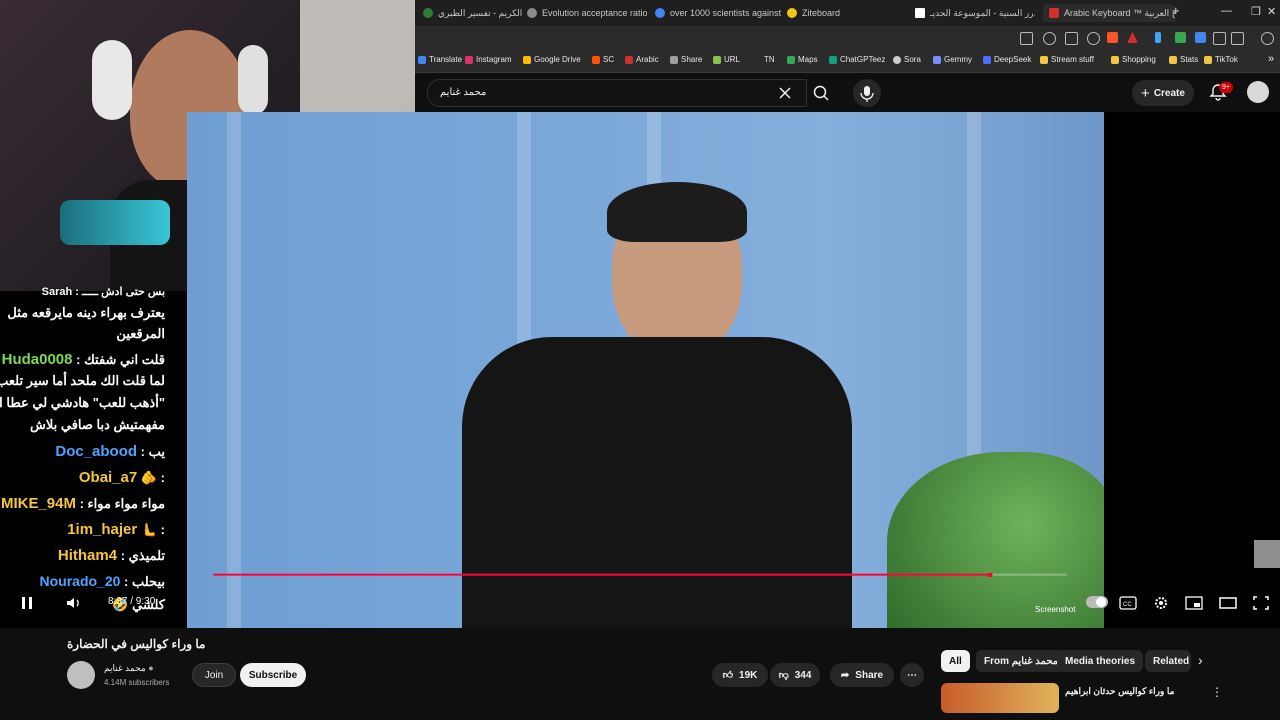 The image size is (1280, 720). Describe the element at coordinates (1133, 59) in the screenshot. I see `bookmark-folder: Shopping` at that location.